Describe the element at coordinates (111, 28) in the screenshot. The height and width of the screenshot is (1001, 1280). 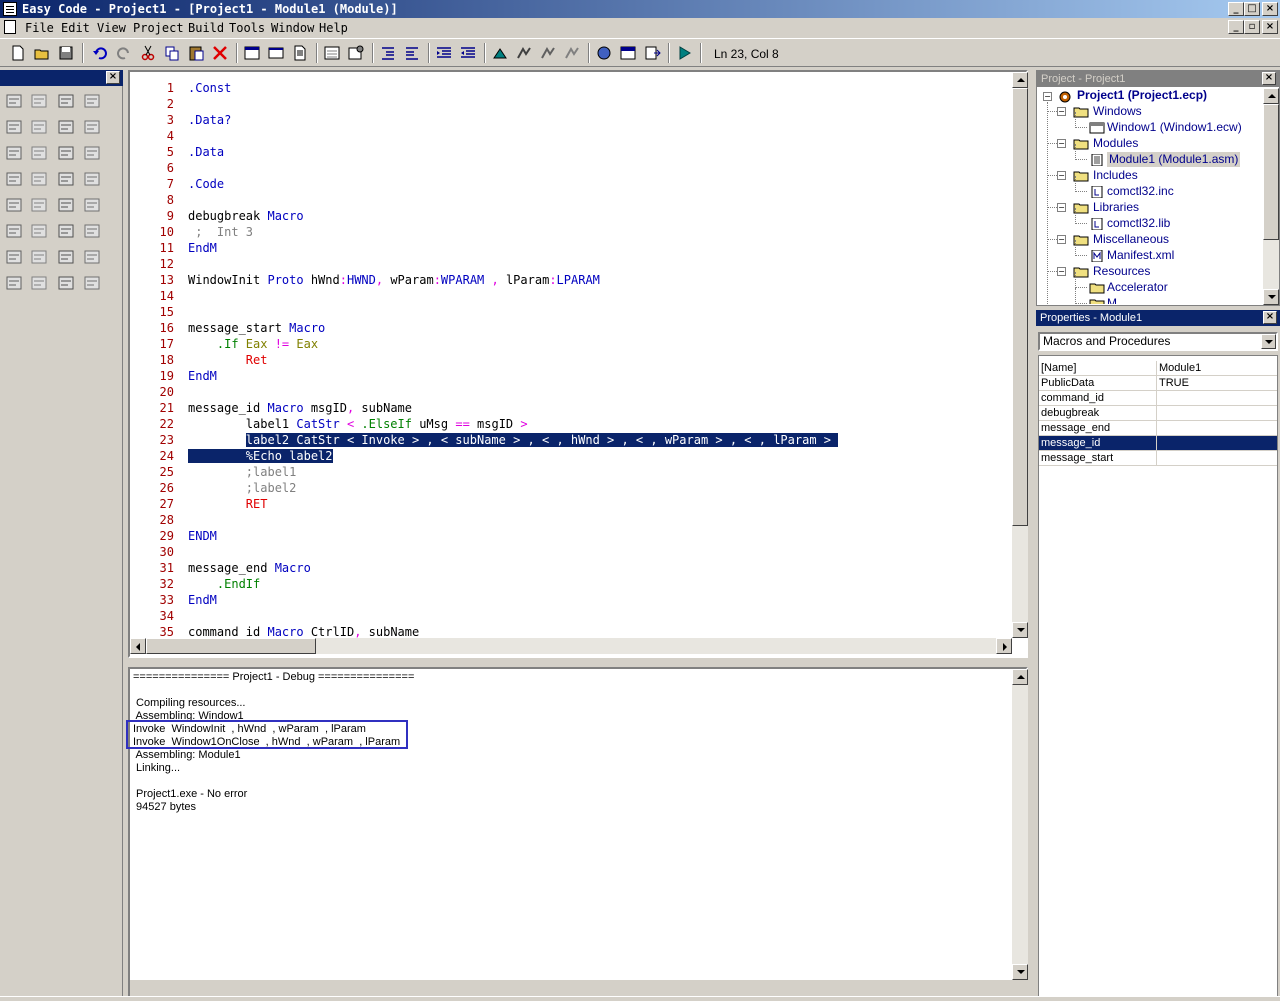
I see `menu-view: View` at that location.